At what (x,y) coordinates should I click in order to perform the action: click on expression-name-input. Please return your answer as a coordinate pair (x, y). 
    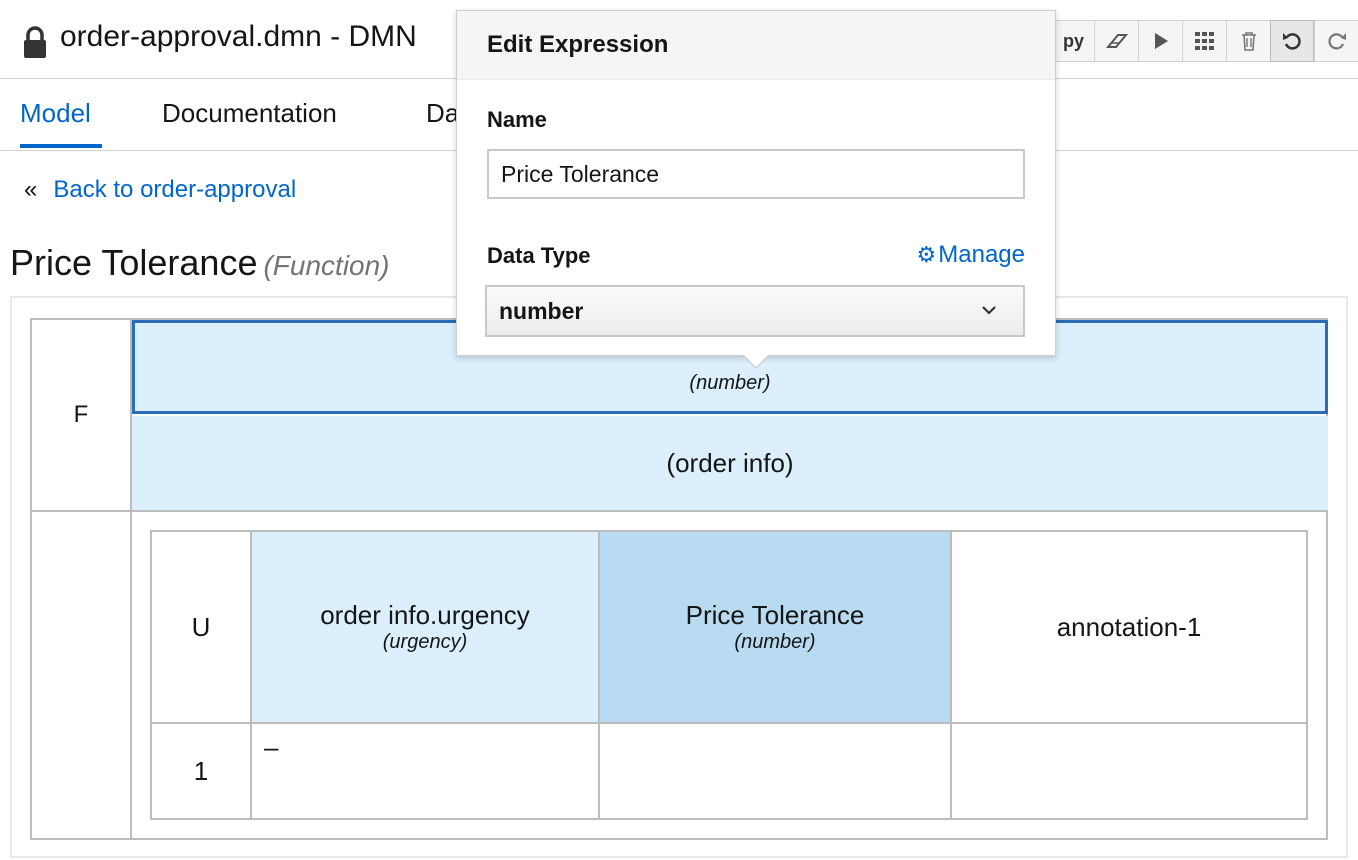
    Looking at the image, I should click on (756, 174).